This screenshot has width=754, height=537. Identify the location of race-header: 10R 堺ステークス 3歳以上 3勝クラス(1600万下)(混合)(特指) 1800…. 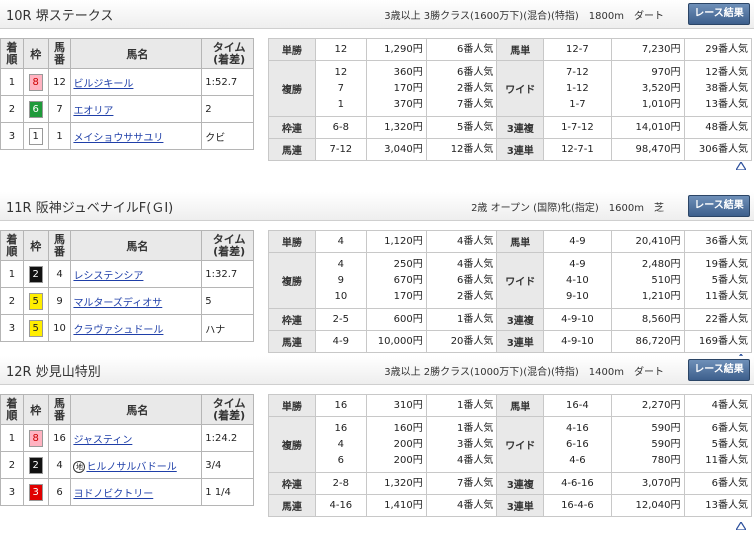
(377, 14).